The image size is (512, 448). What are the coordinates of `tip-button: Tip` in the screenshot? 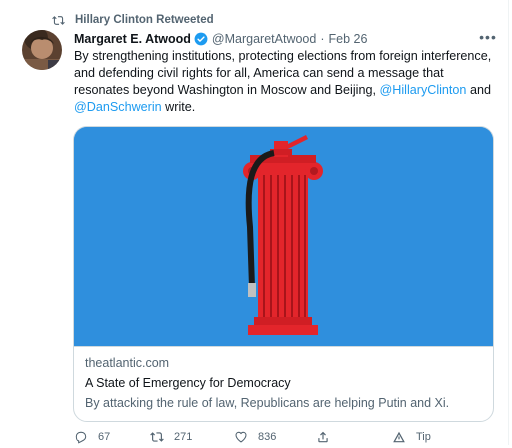 It's located at (411, 437).